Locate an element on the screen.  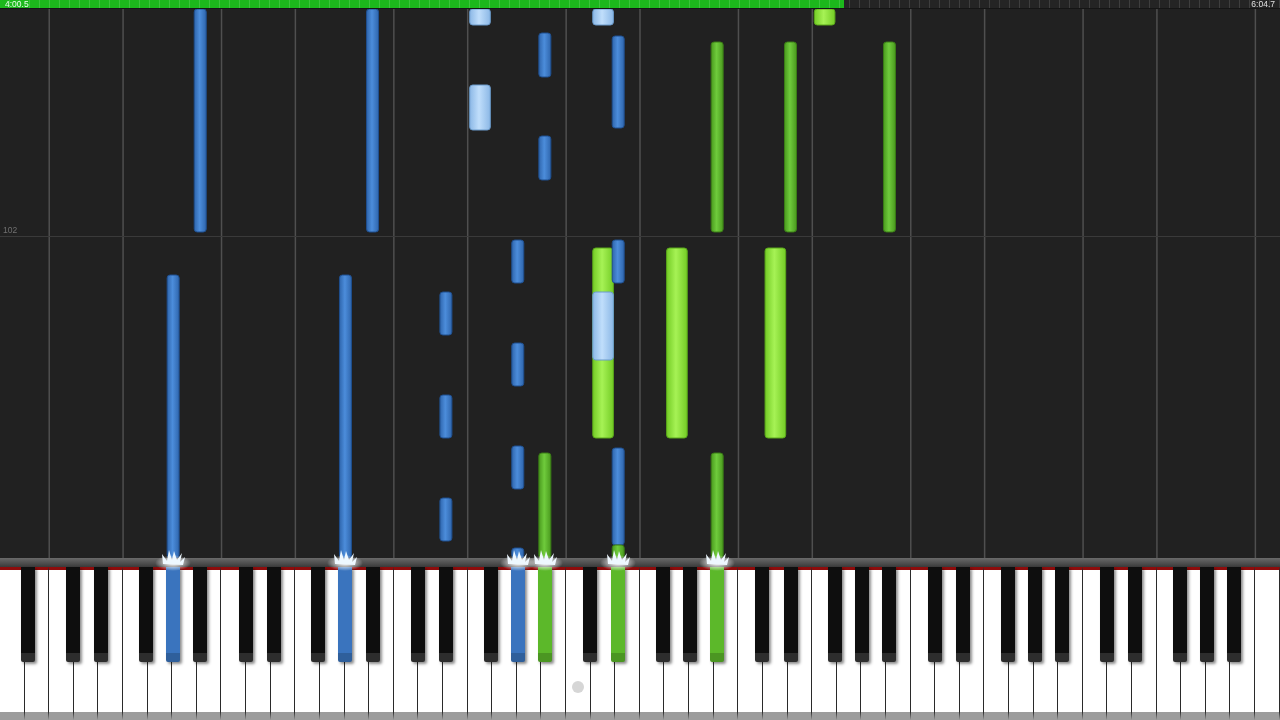
elapsed-time: 4:00.5 is located at coordinates (17, 4).